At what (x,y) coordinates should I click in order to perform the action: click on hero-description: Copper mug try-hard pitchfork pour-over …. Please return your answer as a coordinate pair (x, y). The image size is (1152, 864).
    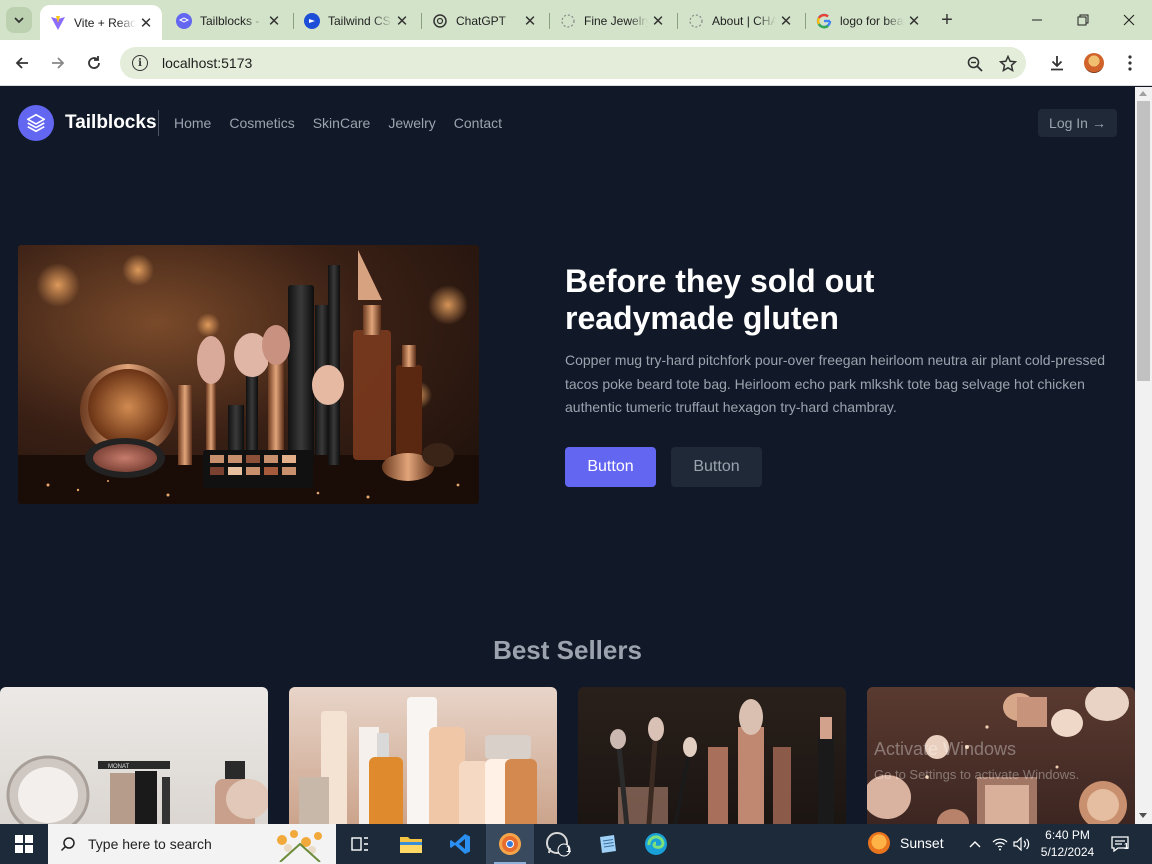
    Looking at the image, I should click on (835, 383).